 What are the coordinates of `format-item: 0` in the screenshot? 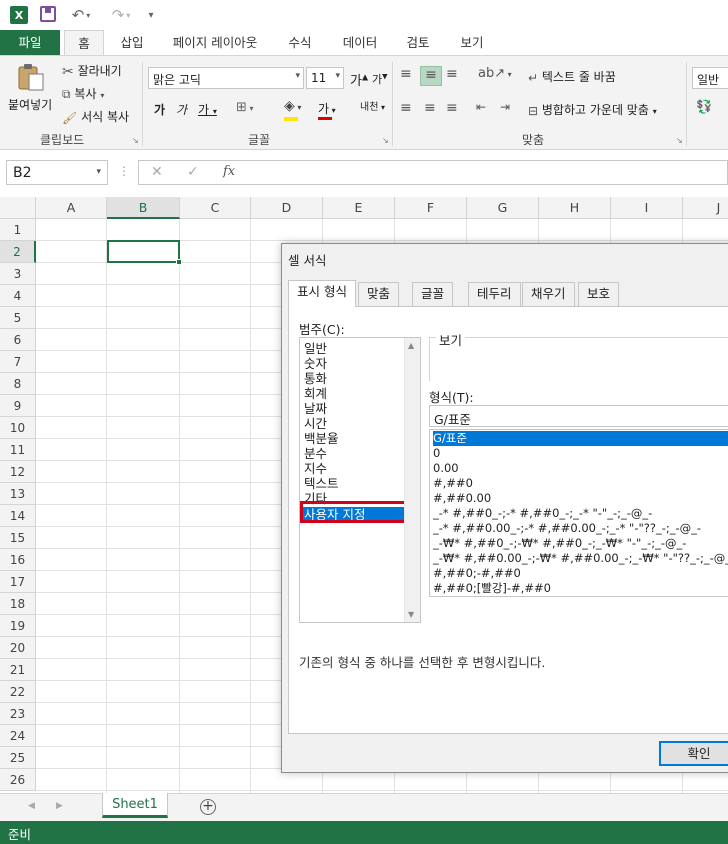 It's located at (580, 453).